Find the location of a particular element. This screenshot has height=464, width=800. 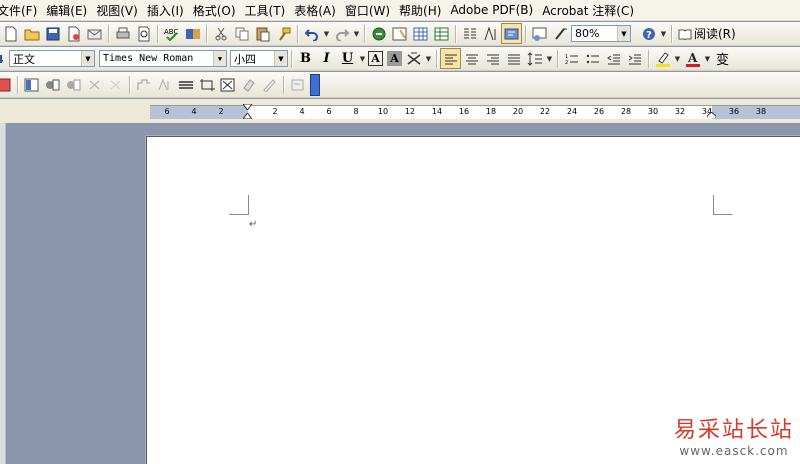

vertical-ruler is located at coordinates (3, 293).